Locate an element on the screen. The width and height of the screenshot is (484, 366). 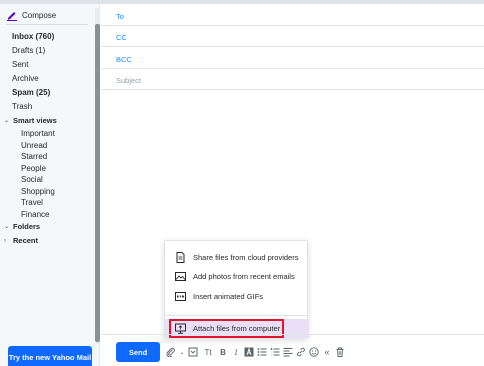
text-size-icon: Tt is located at coordinates (208, 352).